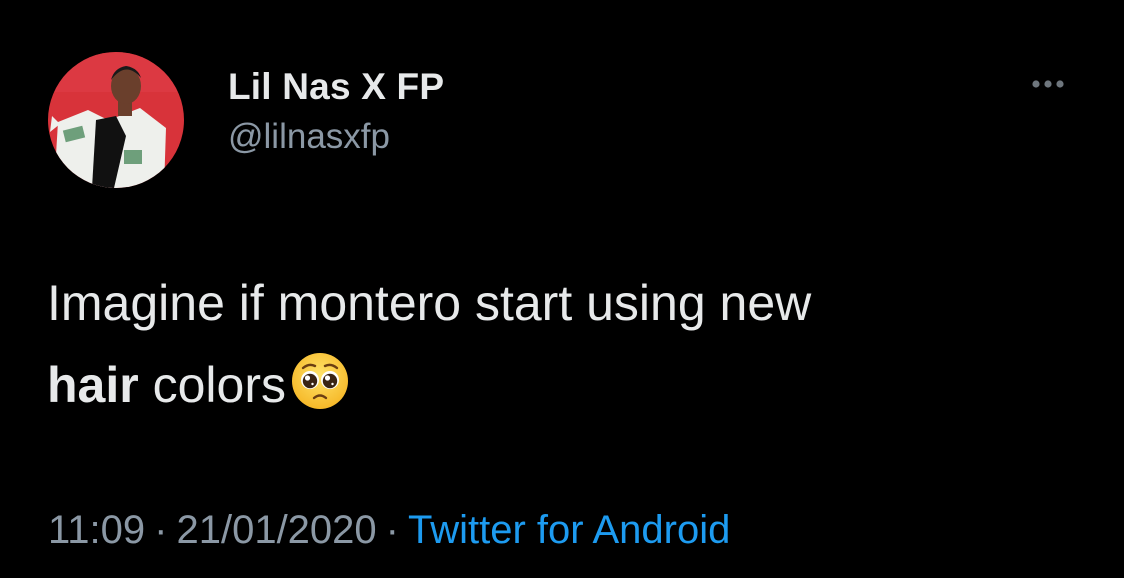  I want to click on author-avatar, so click(116, 120).